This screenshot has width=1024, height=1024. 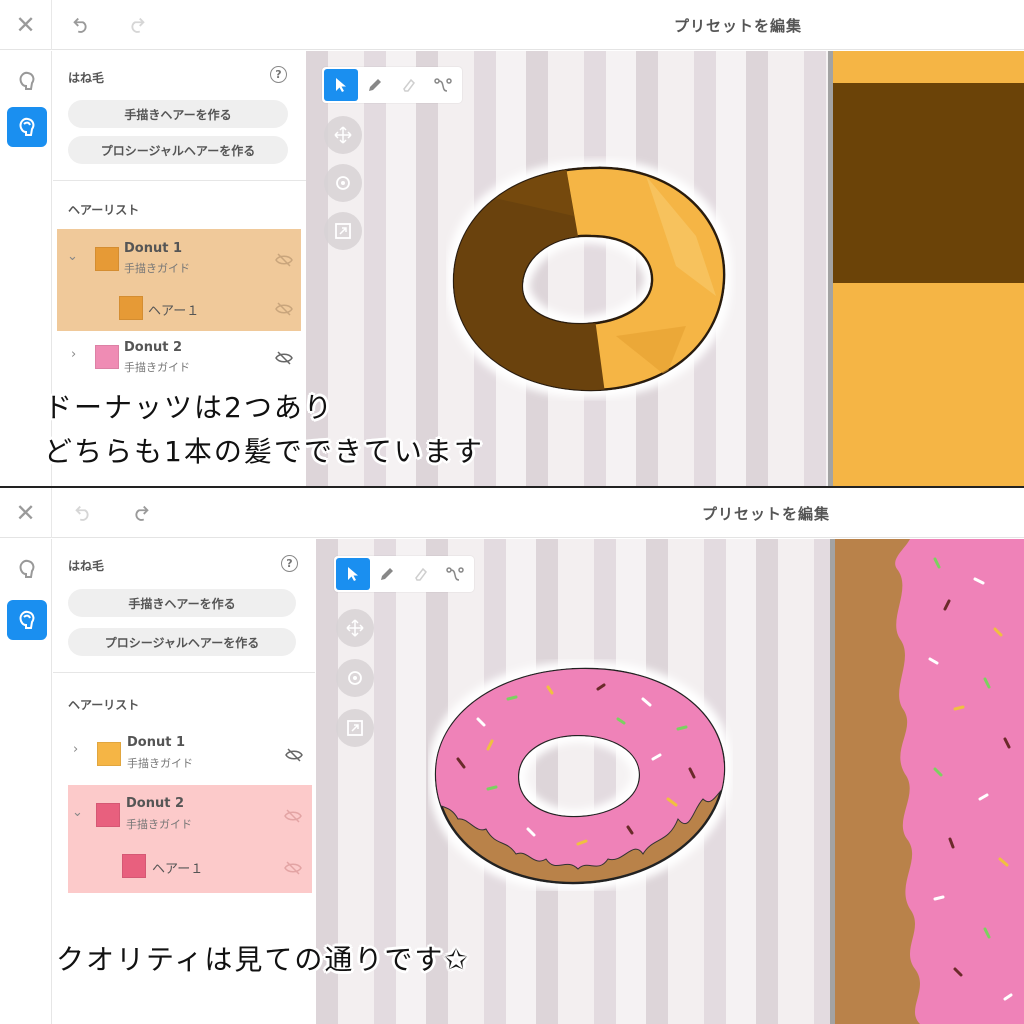 I want to click on hair-head-icon, so click(x=27, y=126).